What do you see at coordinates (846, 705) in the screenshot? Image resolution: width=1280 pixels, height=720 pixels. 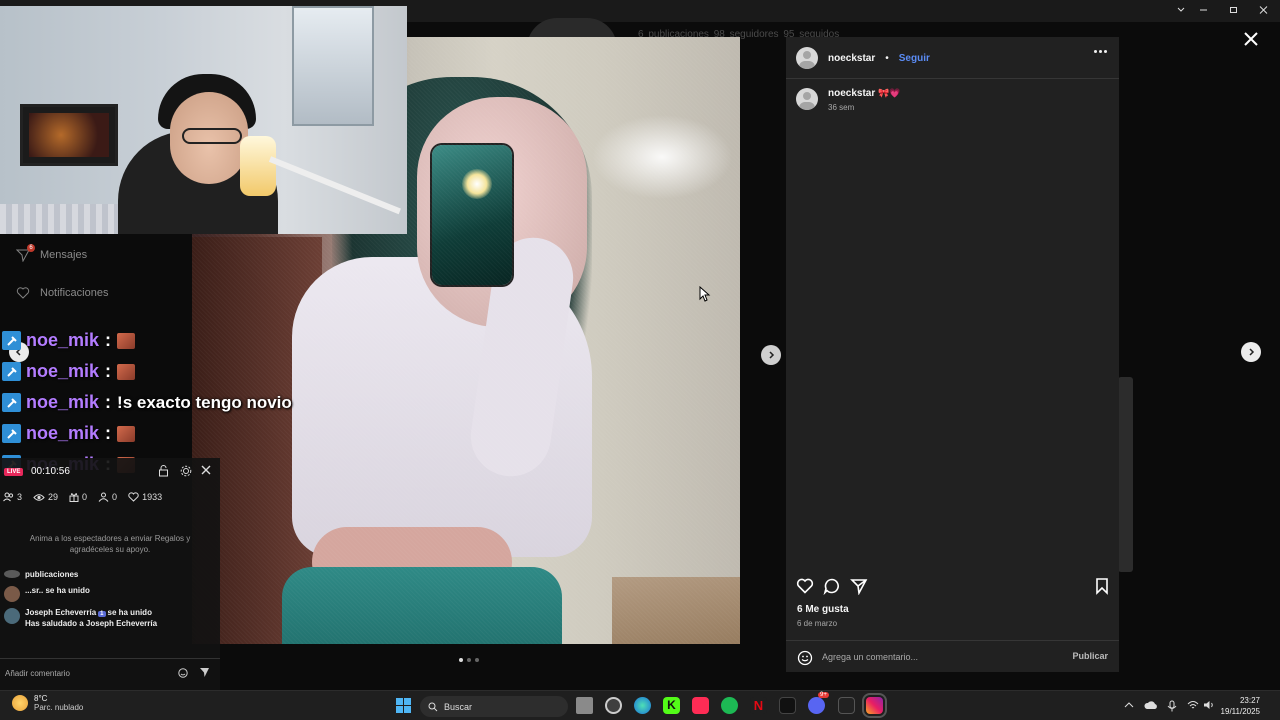 I see `app-icon` at bounding box center [846, 705].